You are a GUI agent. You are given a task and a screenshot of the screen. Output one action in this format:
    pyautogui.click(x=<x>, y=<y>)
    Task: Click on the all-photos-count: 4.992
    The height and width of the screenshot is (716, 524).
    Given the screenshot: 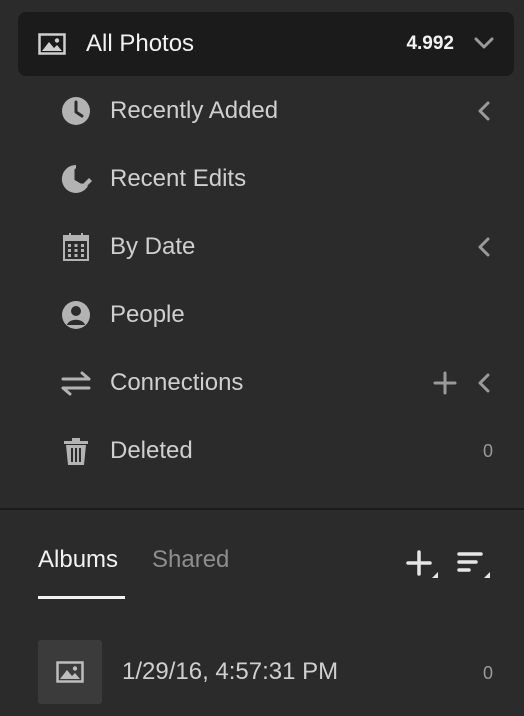 What is the action you would take?
    pyautogui.click(x=430, y=43)
    